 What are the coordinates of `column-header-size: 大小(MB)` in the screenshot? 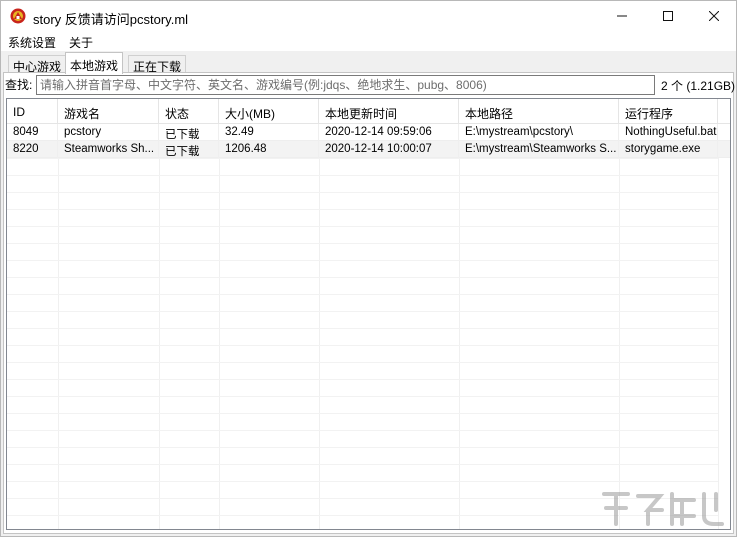 It's located at (269, 111).